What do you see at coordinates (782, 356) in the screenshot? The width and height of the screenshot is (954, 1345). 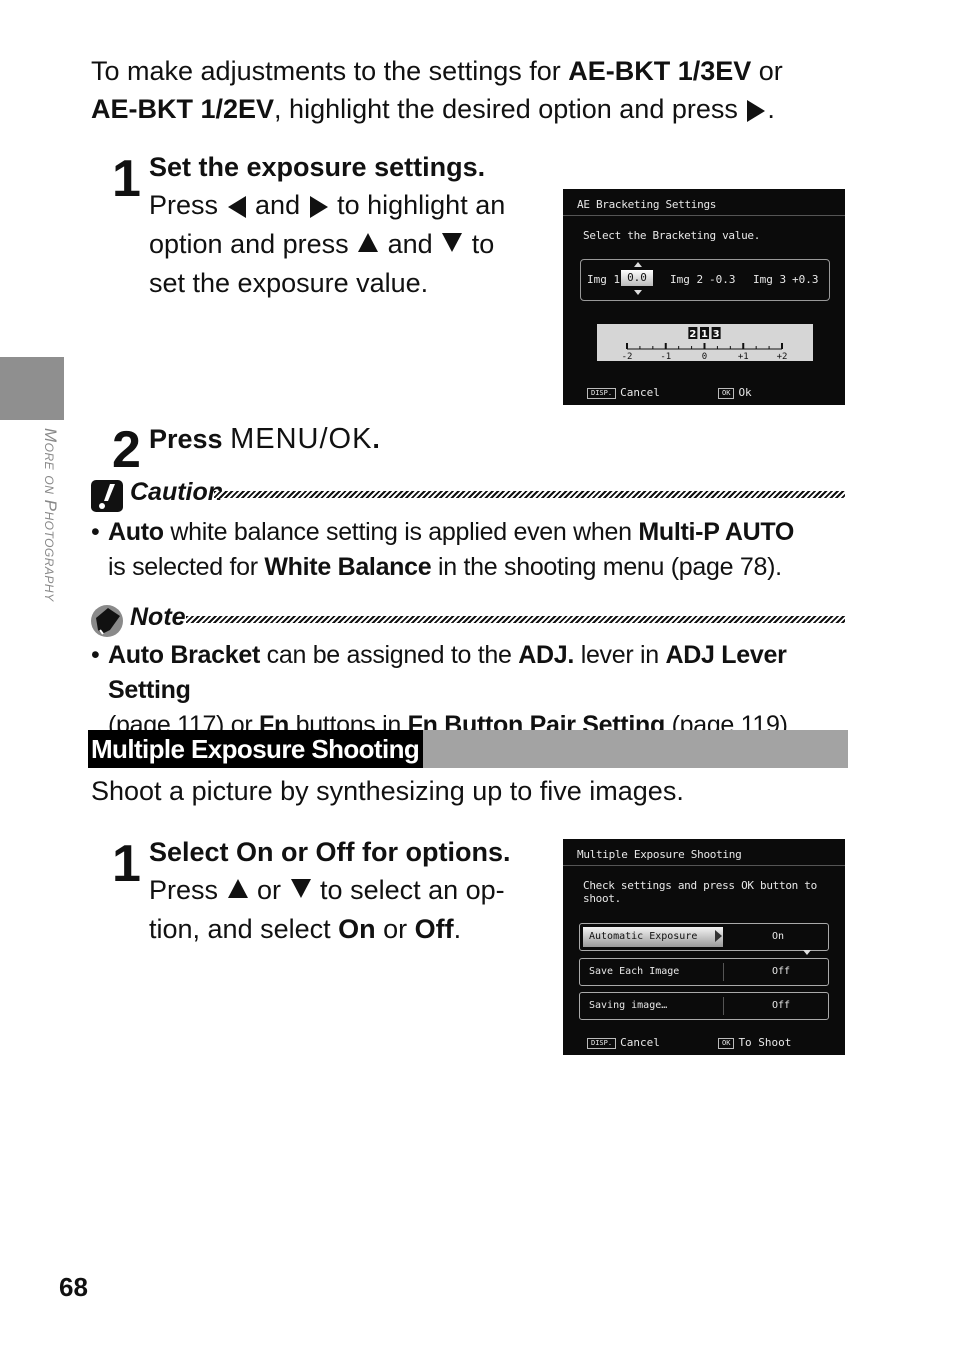 I see `scale-tick-label: +2` at bounding box center [782, 356].